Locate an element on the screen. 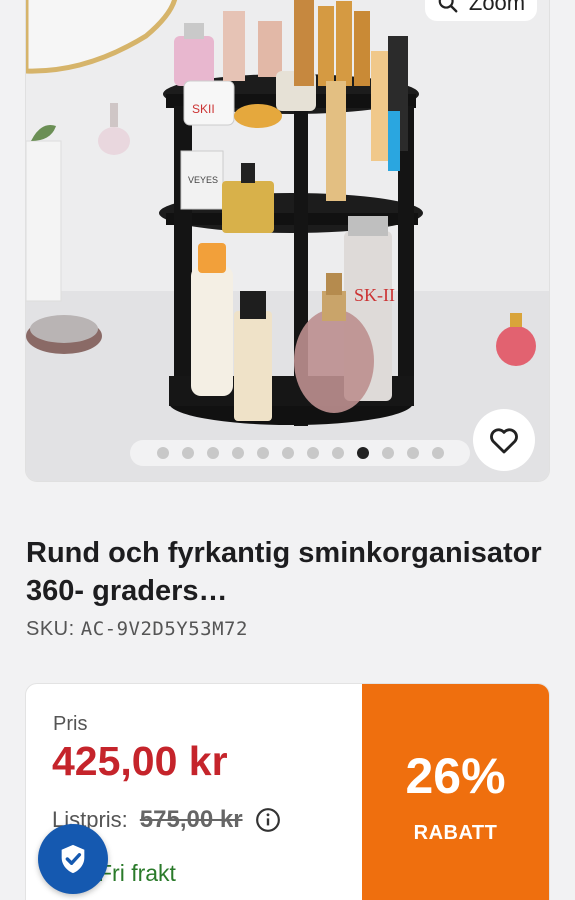 Image resolution: width=575 pixels, height=900 pixels. buyer-protection-button is located at coordinates (73, 859).